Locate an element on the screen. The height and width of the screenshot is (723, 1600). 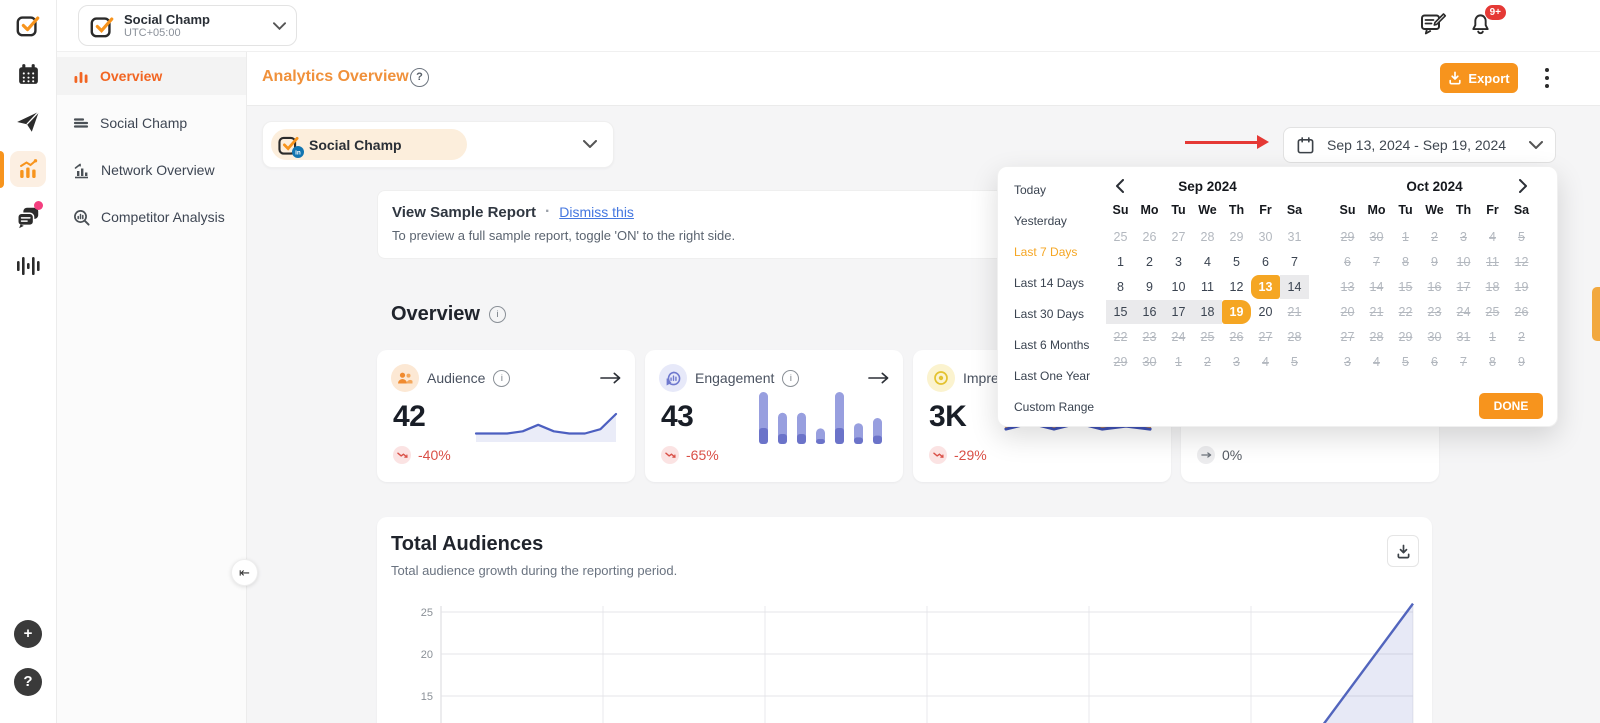
calendar-day: 11 is located at coordinates (1492, 262).